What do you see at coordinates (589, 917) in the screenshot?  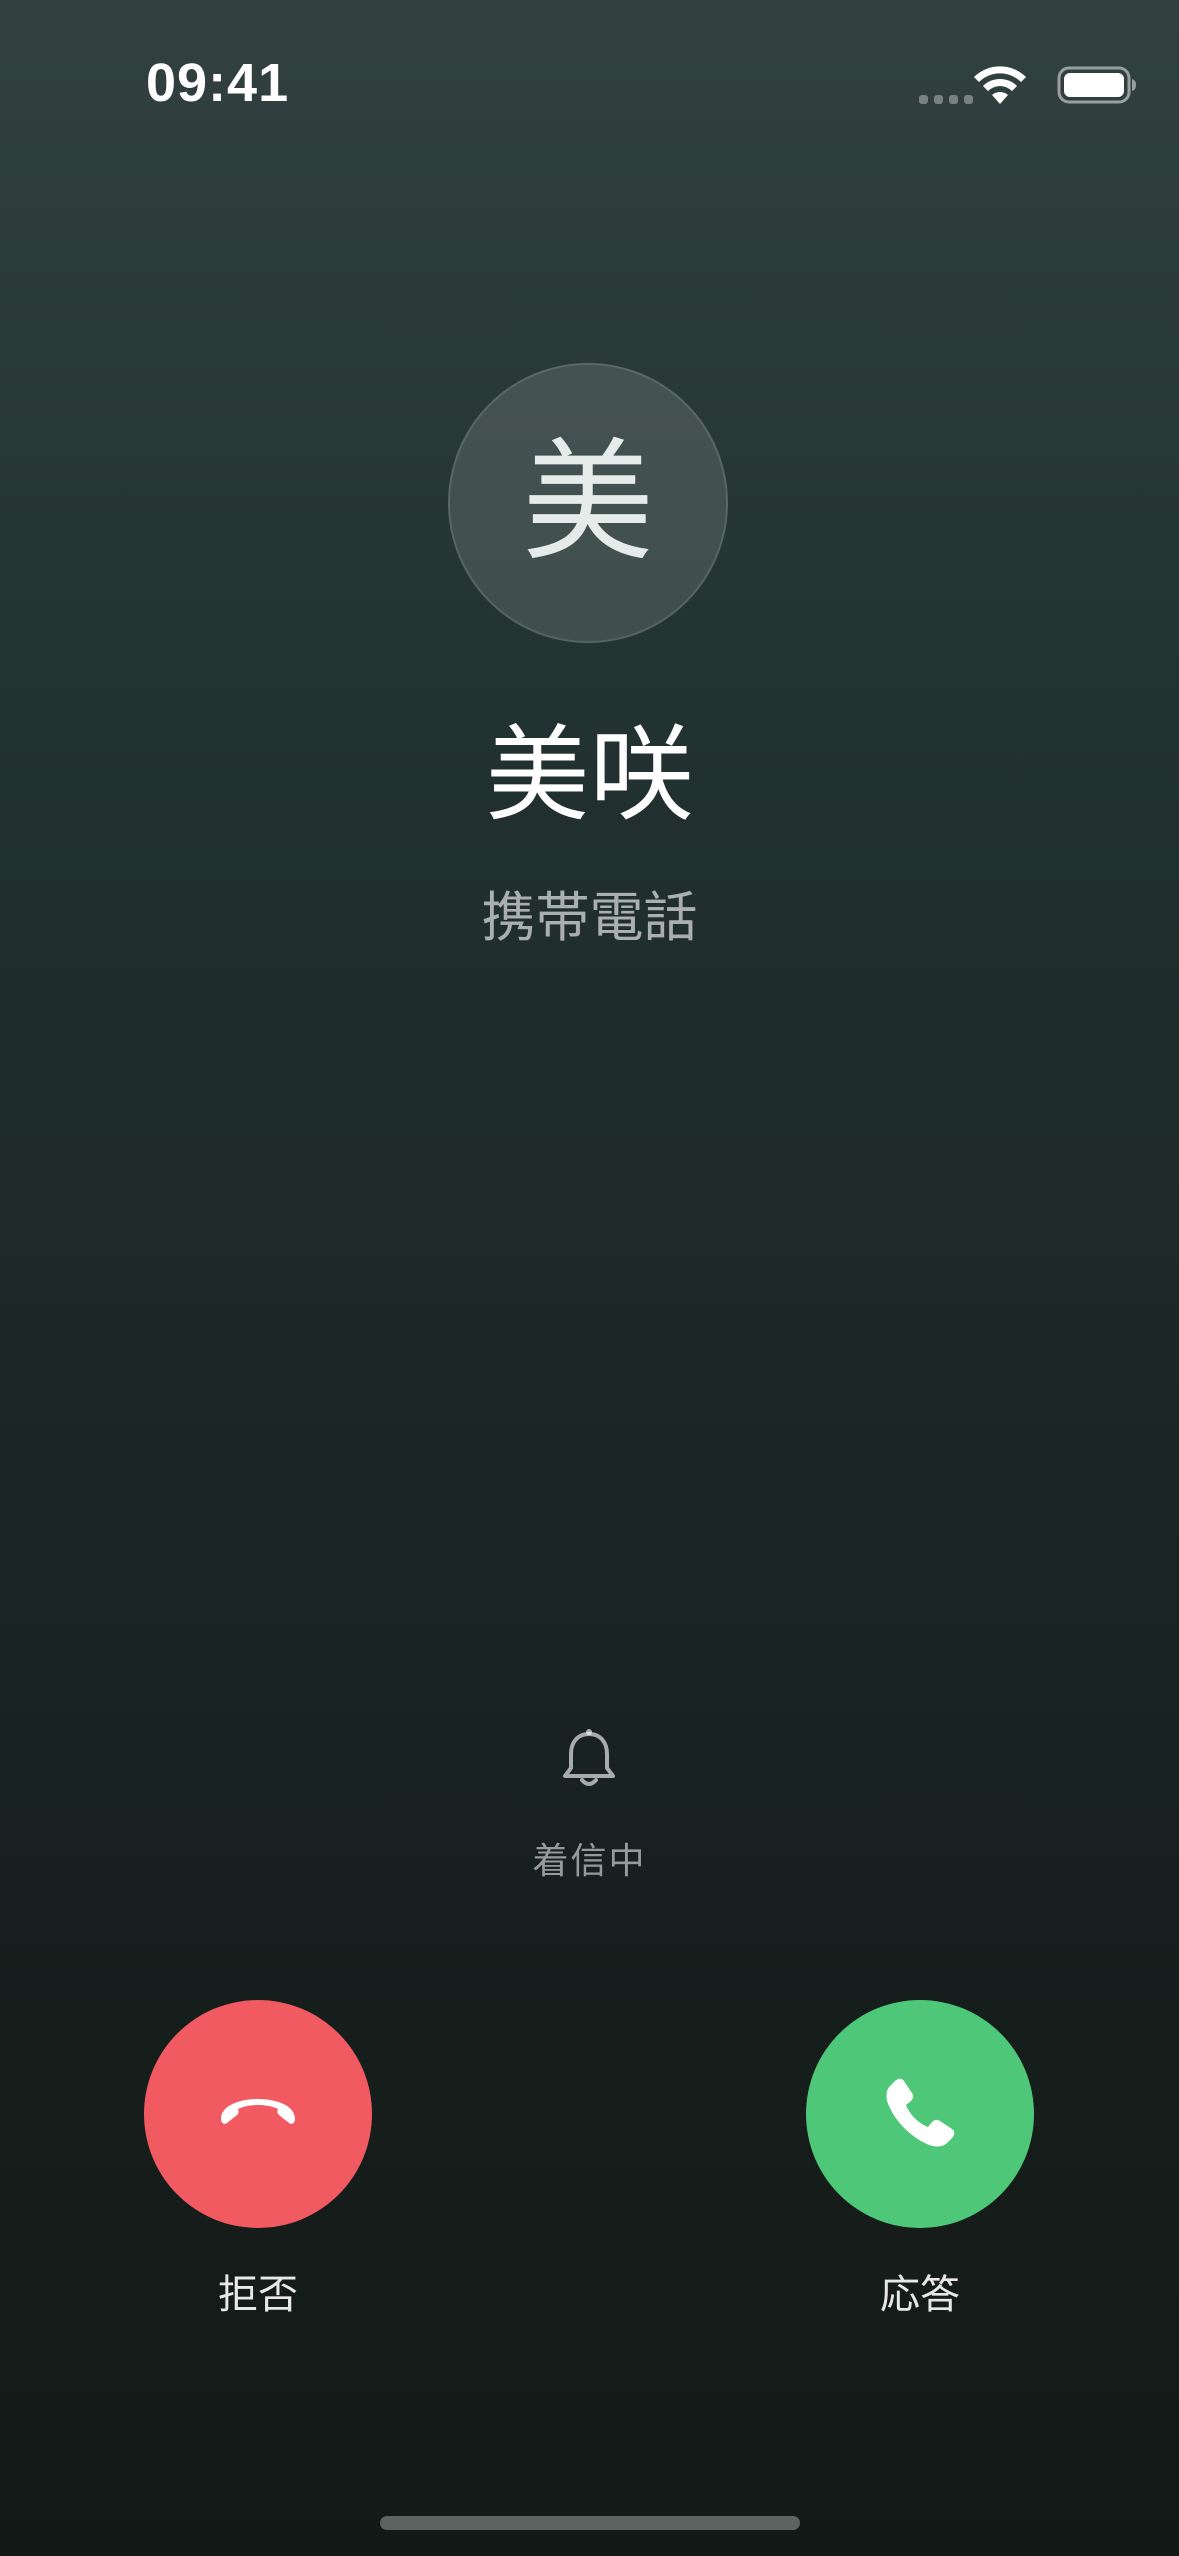 I see `caller-number-label: 携帯電話` at bounding box center [589, 917].